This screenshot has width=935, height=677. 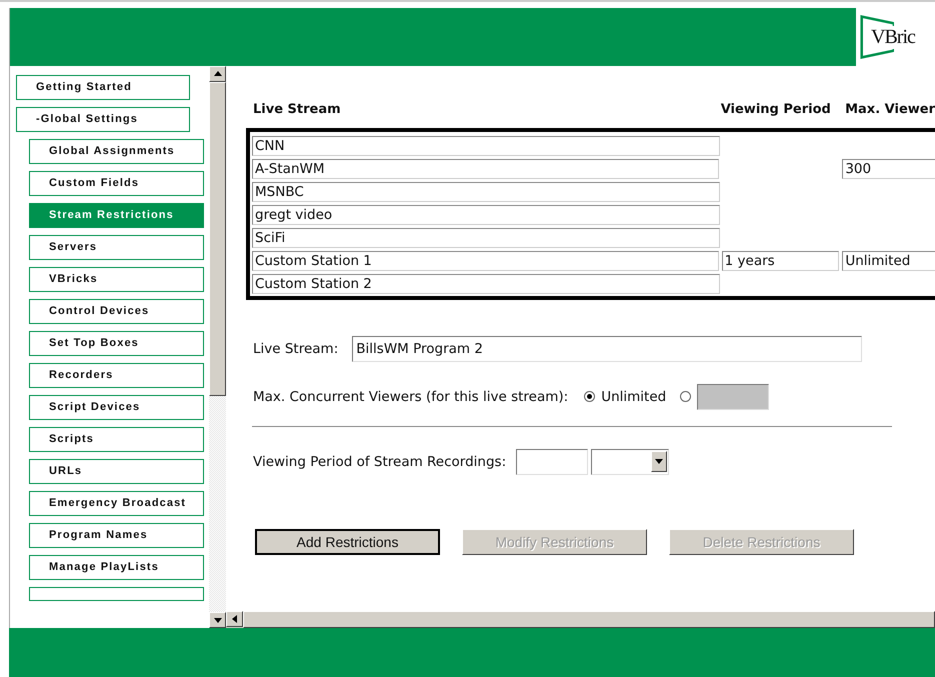 What do you see at coordinates (116, 471) in the screenshot?
I see `sidebar-item: URLs` at bounding box center [116, 471].